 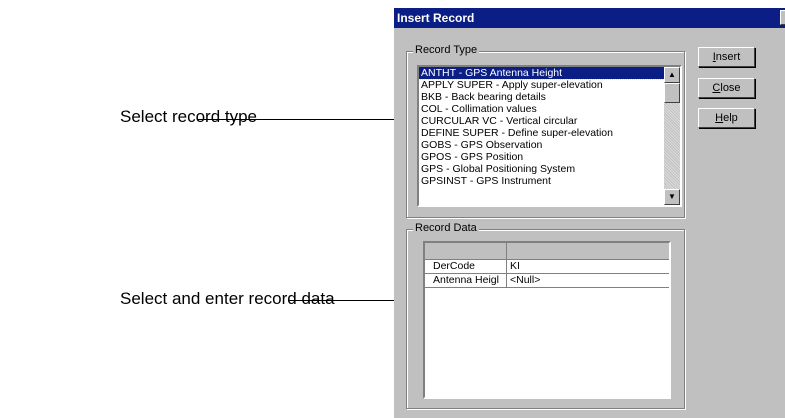 I want to click on record-type-item: BKB - Back bearing details, so click(x=541, y=97).